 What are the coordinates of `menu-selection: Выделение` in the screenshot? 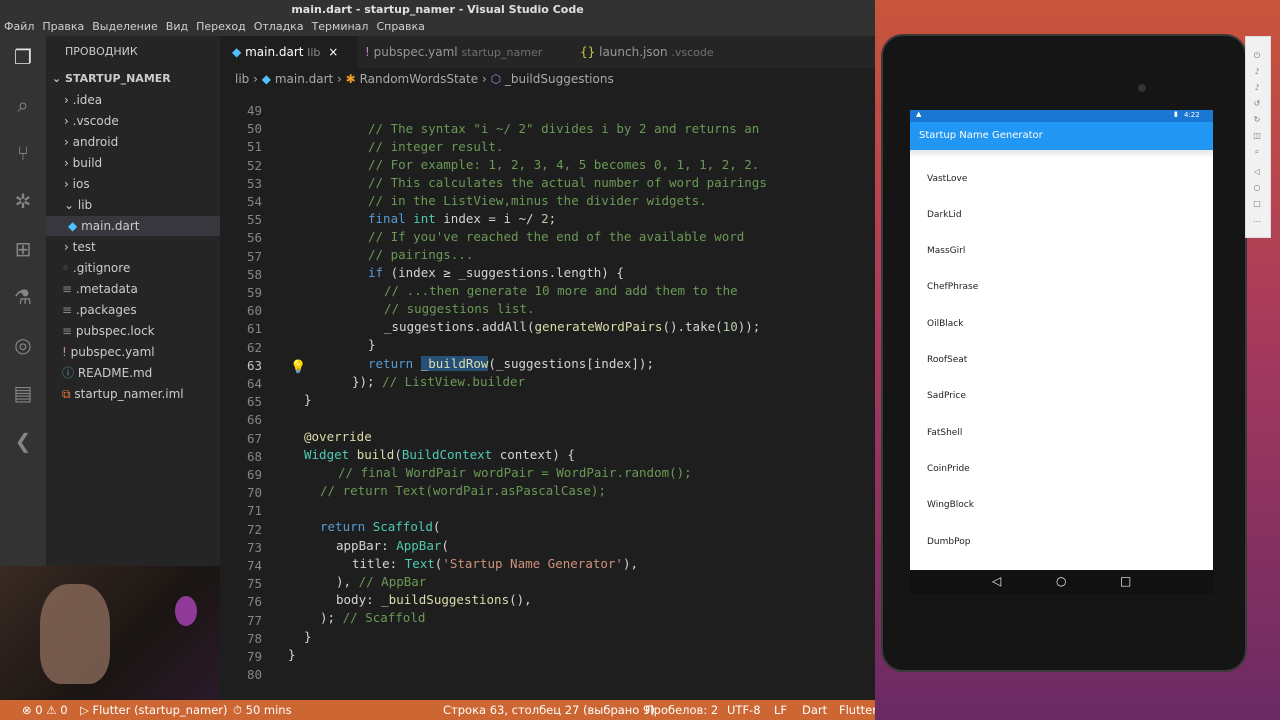 It's located at (125, 26).